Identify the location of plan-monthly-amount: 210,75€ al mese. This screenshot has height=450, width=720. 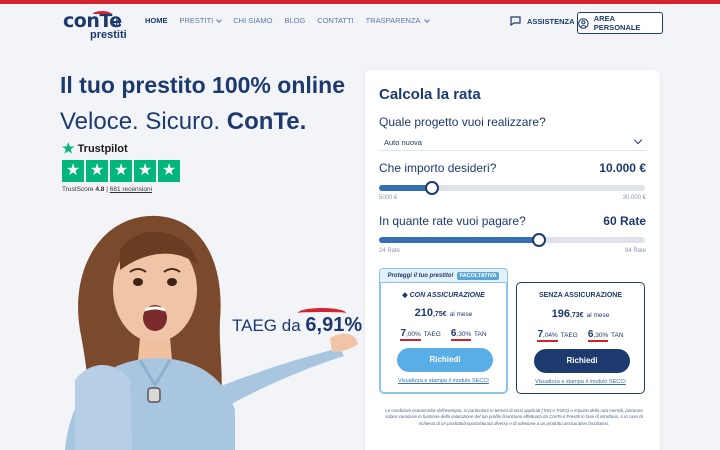
(443, 313).